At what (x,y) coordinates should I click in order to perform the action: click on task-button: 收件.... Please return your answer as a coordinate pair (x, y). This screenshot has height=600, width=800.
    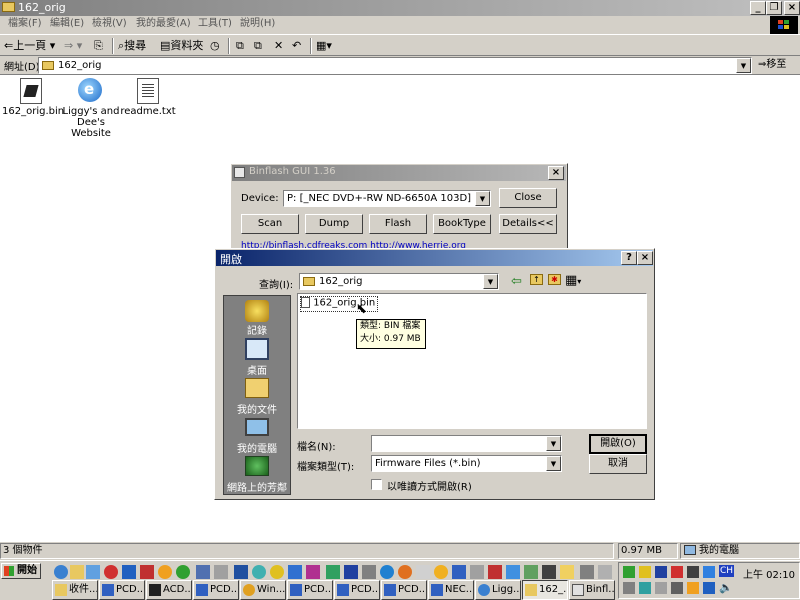
    Looking at the image, I should click on (75, 590).